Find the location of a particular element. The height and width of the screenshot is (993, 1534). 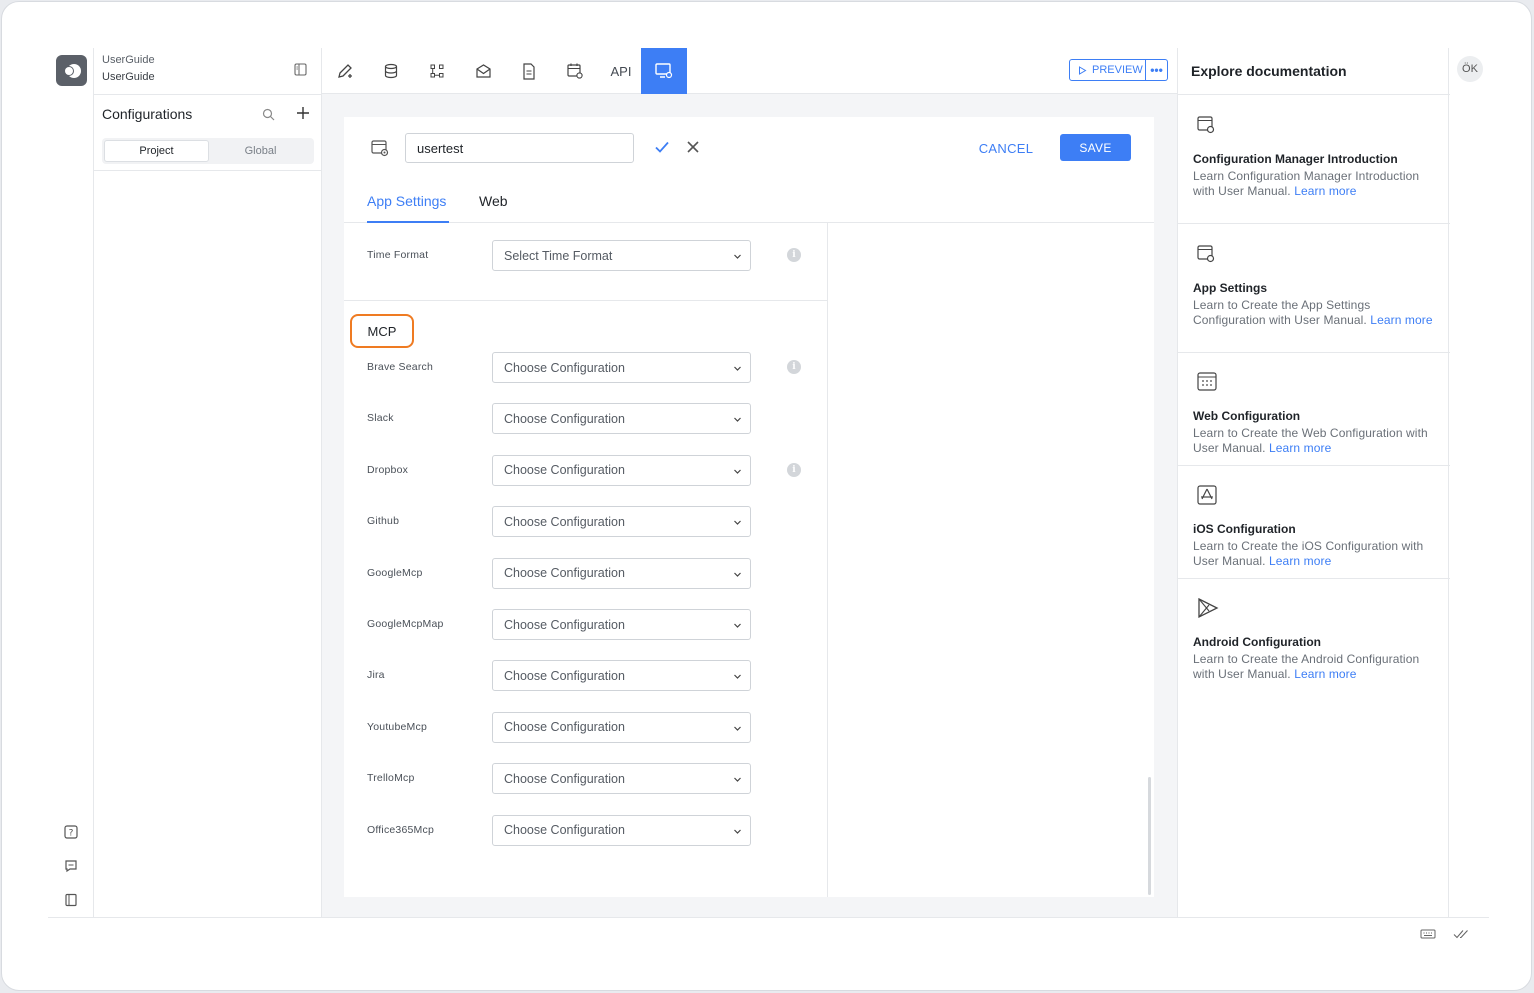

api-tab: API is located at coordinates (621, 71).